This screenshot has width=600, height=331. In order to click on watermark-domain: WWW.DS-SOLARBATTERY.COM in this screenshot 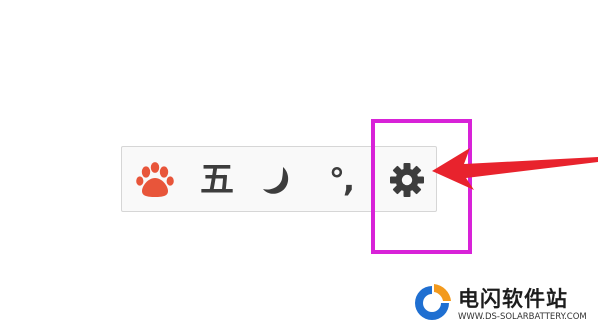, I will do `click(522, 317)`.